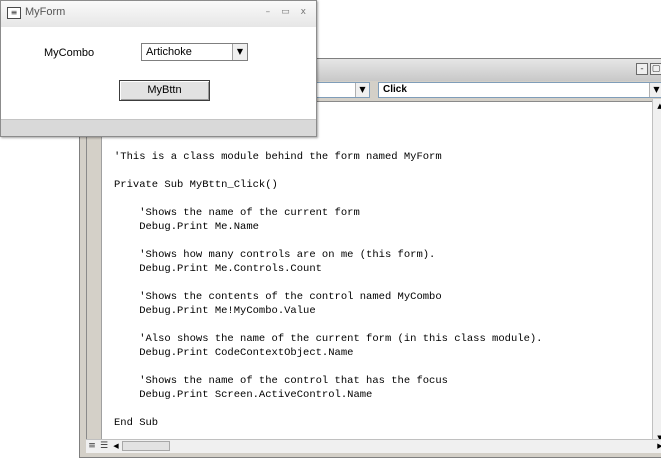 The height and width of the screenshot is (458, 661). Describe the element at coordinates (340, 90) in the screenshot. I see `object-combo: ▼` at that location.